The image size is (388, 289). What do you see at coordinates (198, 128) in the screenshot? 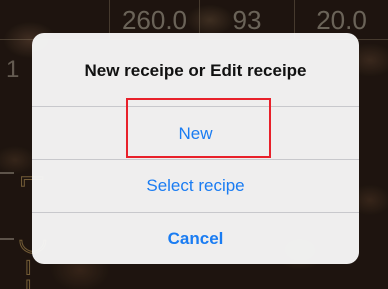
I see `highlight-annotation-box` at bounding box center [198, 128].